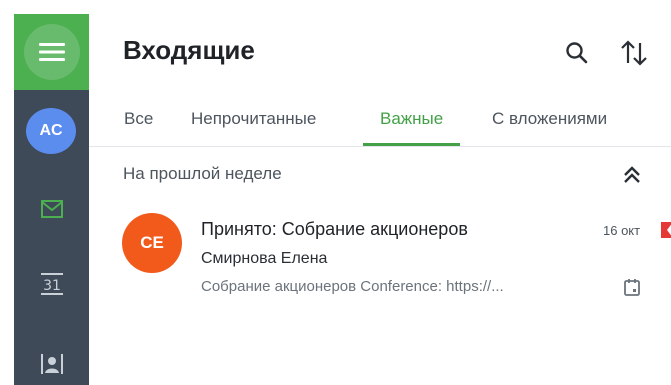  I want to click on contacts-nav-button, so click(52, 364).